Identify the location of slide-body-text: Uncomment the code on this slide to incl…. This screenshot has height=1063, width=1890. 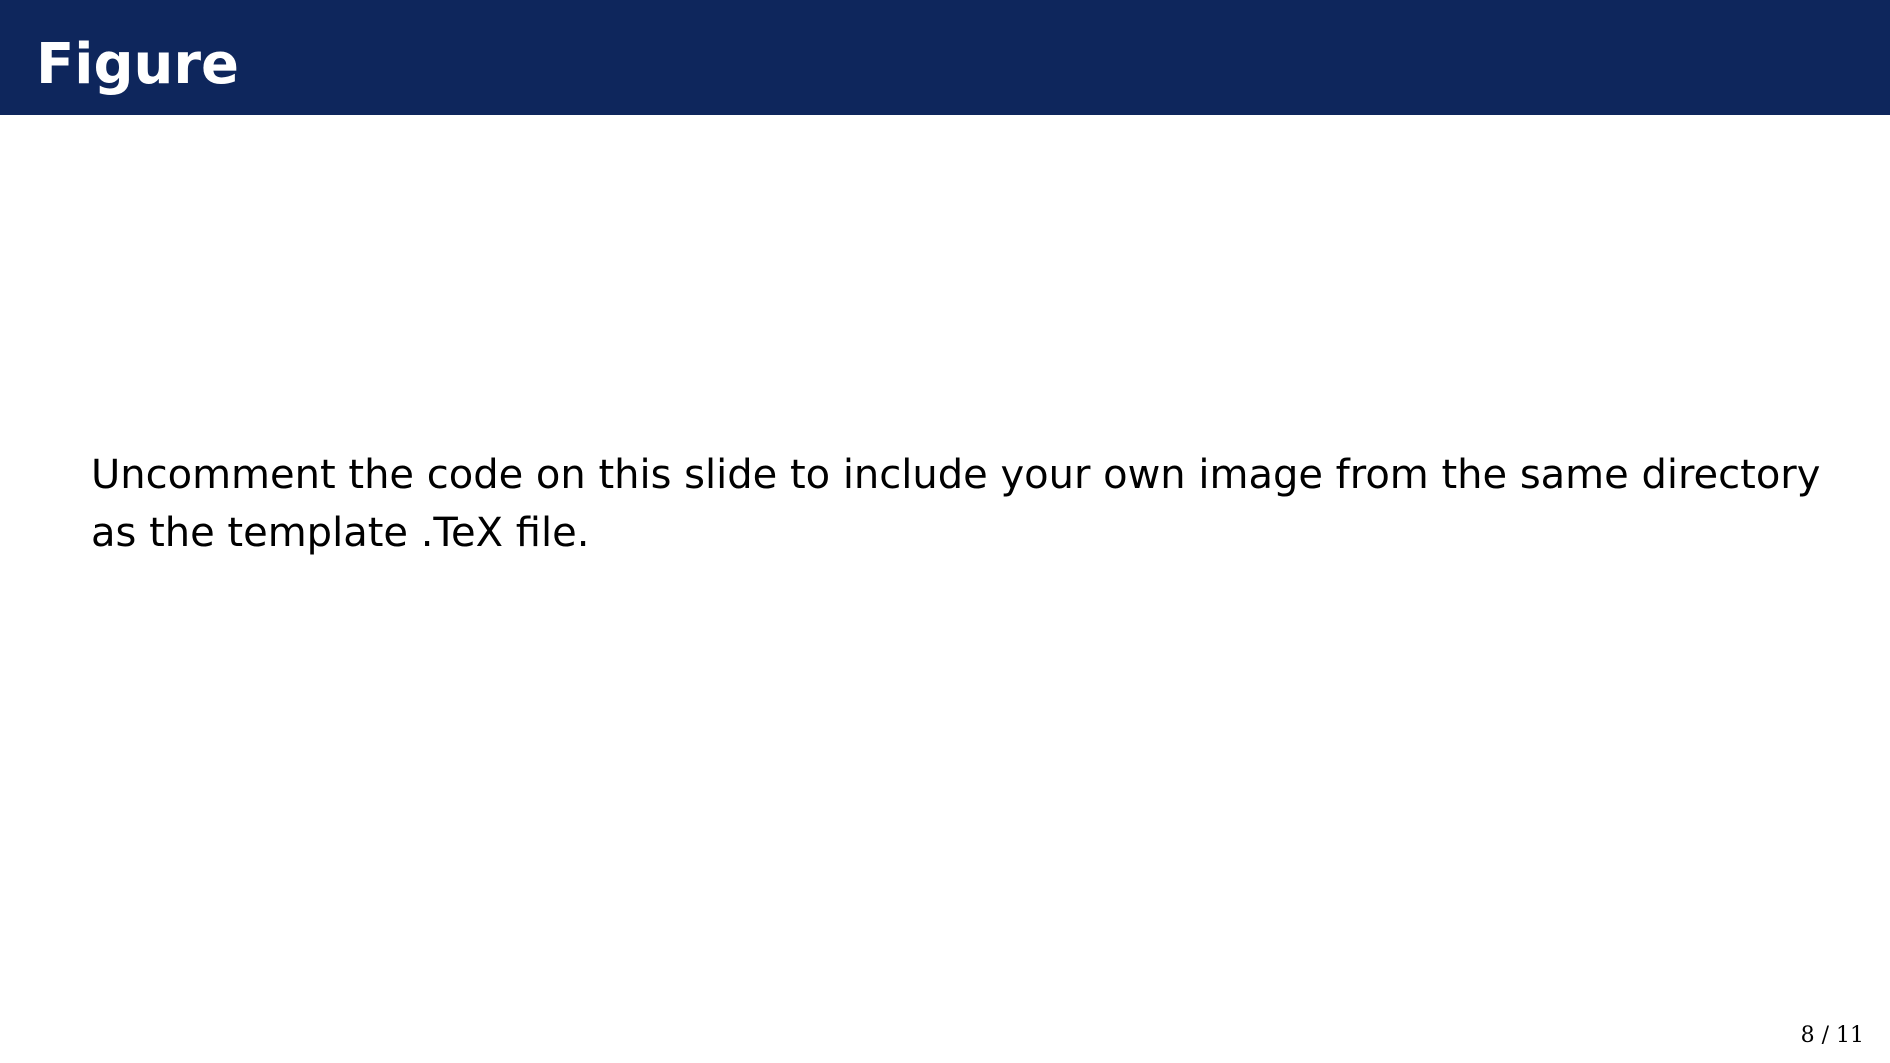
(956, 504).